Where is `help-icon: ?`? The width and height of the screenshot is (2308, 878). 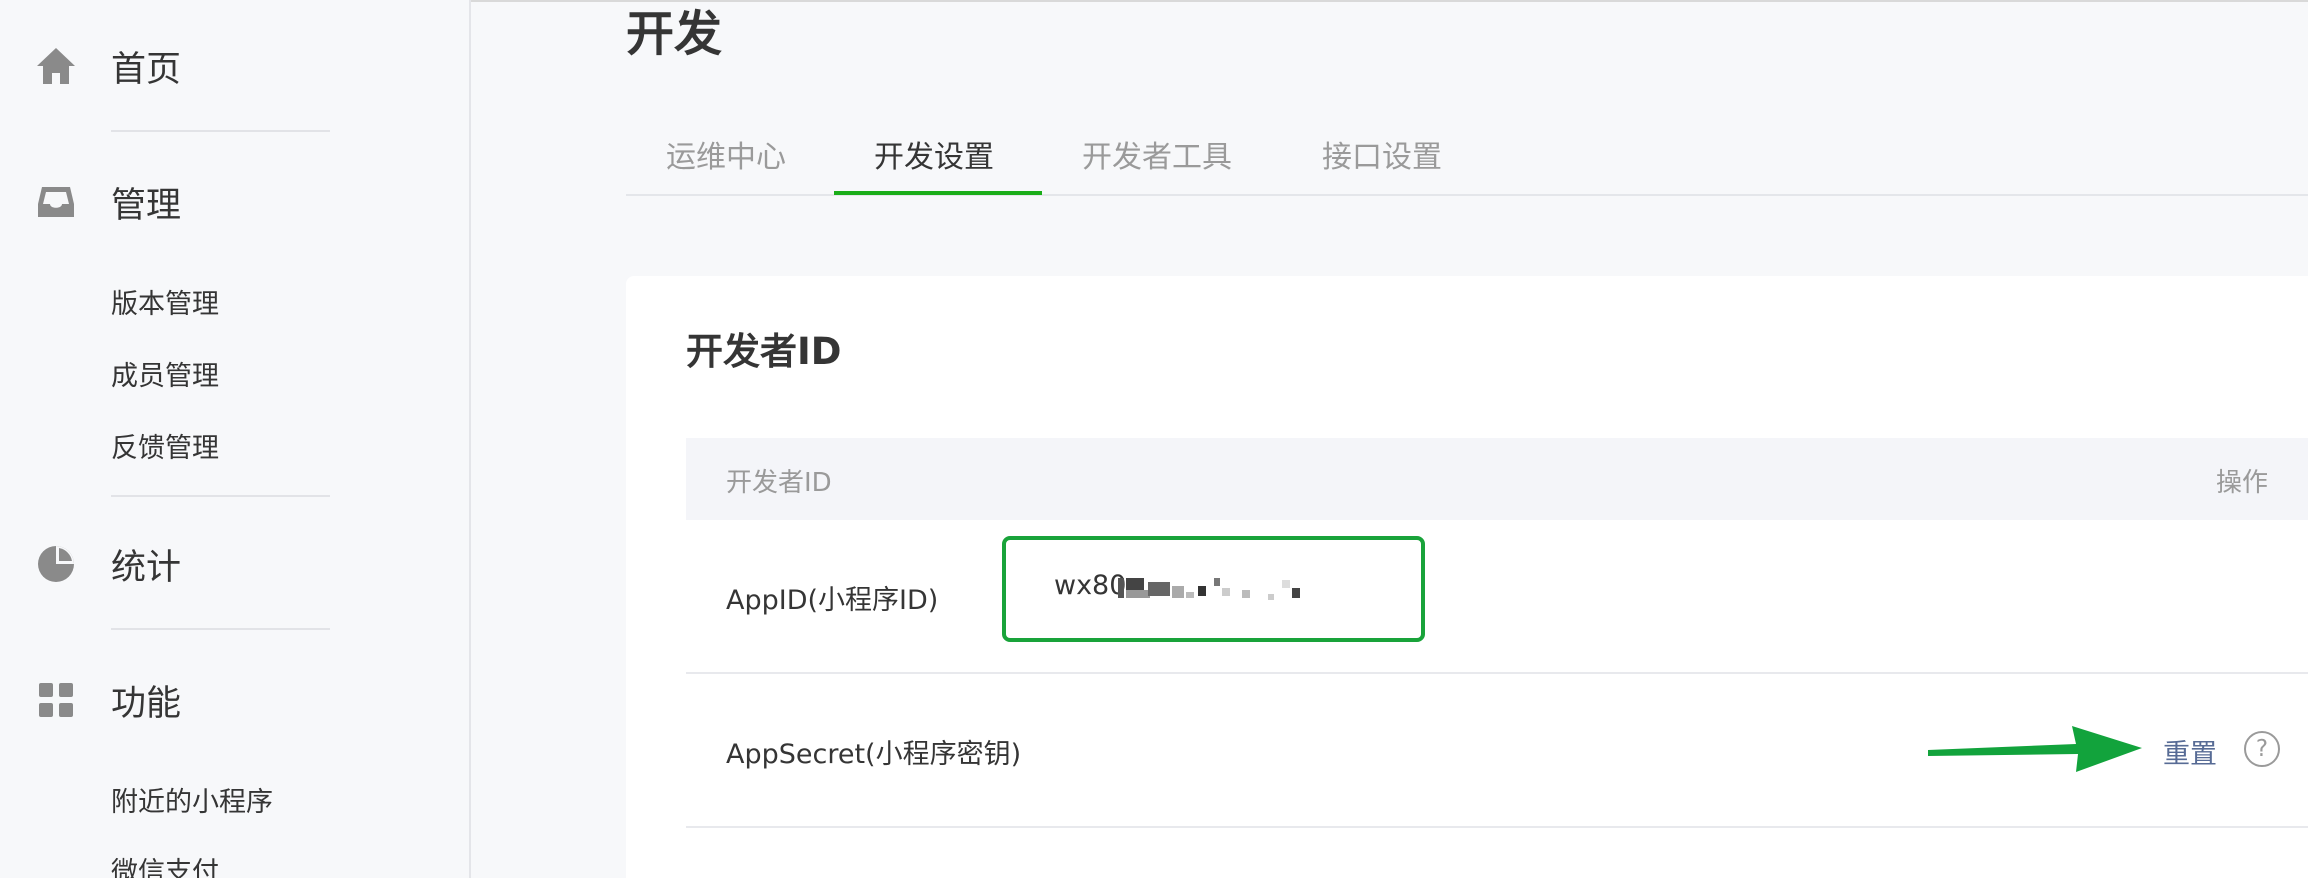 help-icon: ? is located at coordinates (2262, 749).